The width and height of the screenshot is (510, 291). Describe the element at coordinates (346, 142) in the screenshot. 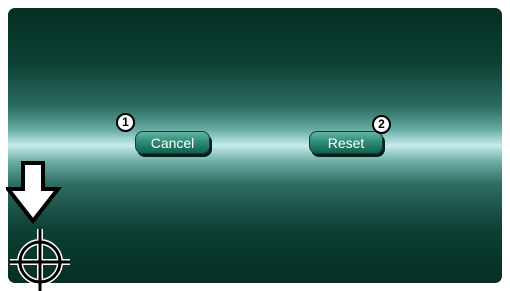

I see `reset-button: Reset` at that location.